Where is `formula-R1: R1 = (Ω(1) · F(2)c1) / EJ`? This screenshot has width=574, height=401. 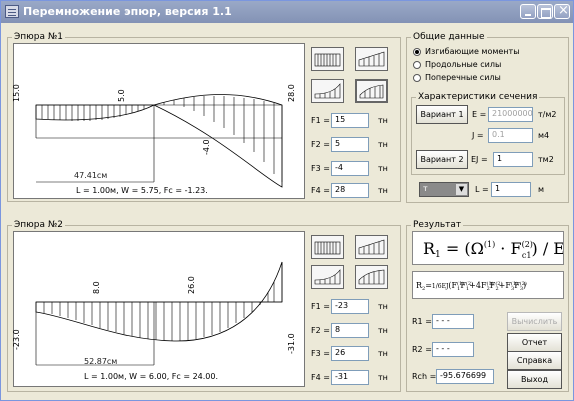
formula-R1: R1 = (Ω(1) · F(2)c1) / EJ is located at coordinates (491, 248).